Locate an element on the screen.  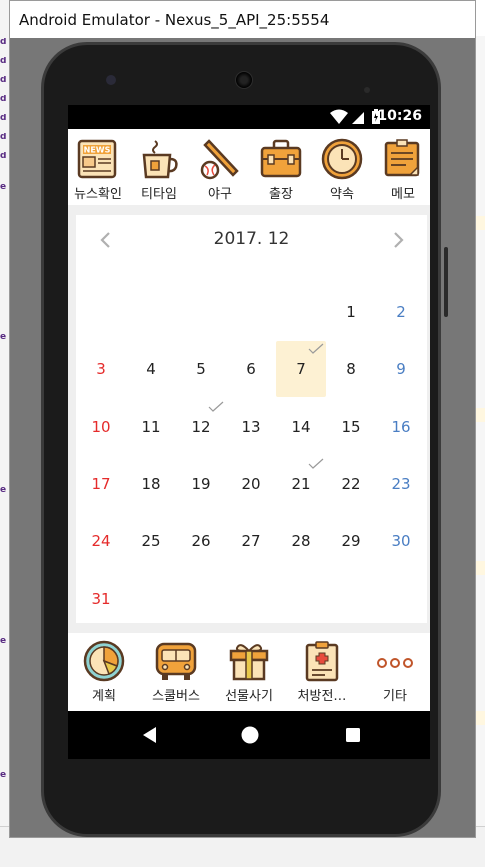
calendar-day: 25 is located at coordinates (151, 541).